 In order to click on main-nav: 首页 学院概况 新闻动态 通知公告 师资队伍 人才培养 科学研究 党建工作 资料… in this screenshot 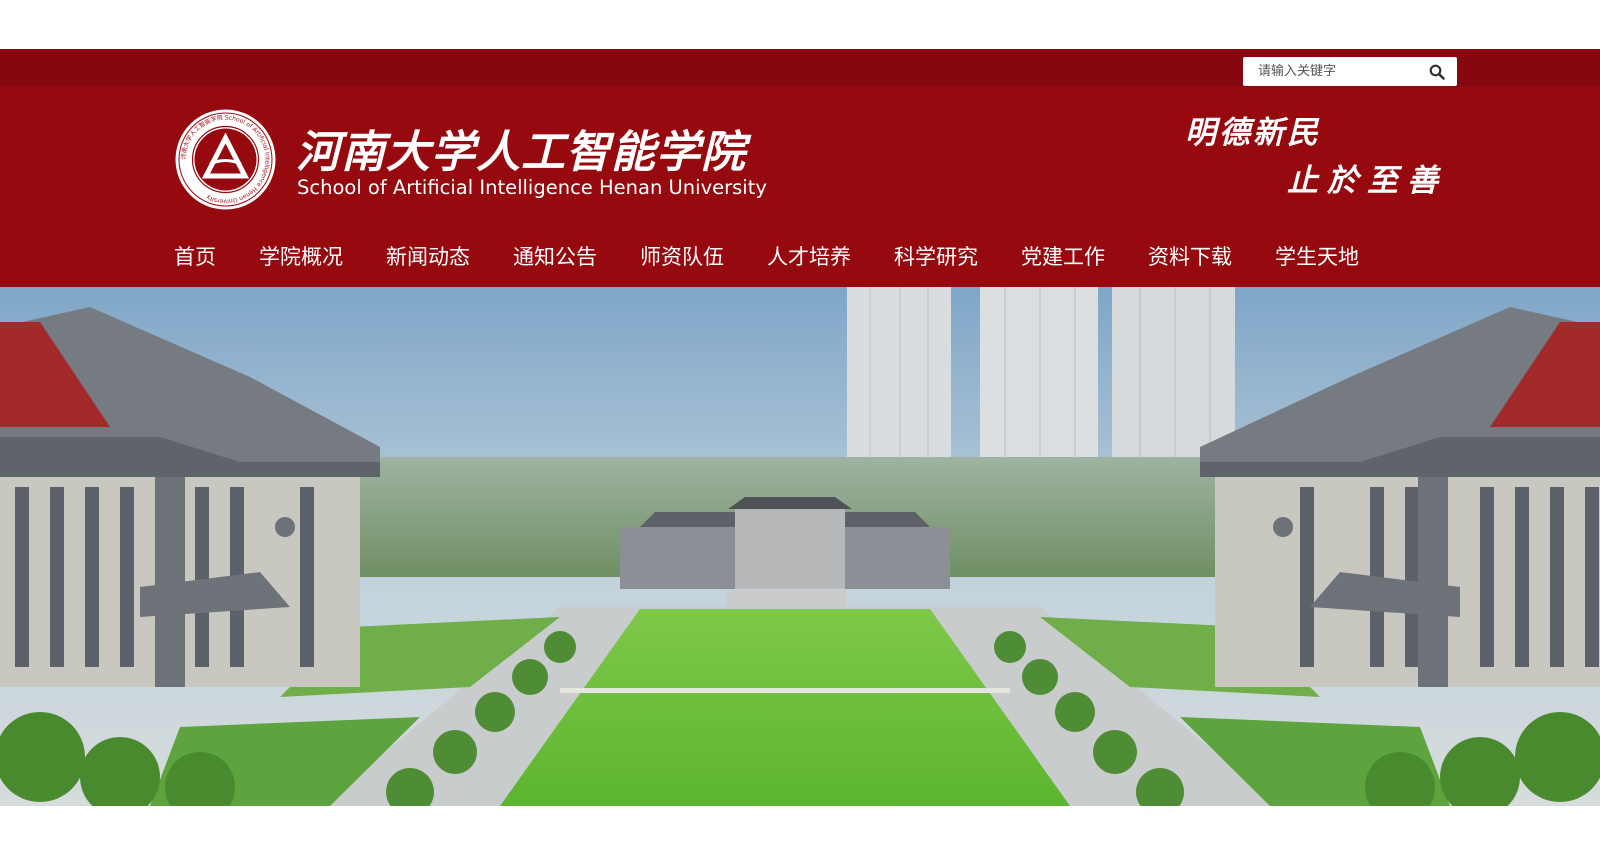, I will do `click(800, 258)`.